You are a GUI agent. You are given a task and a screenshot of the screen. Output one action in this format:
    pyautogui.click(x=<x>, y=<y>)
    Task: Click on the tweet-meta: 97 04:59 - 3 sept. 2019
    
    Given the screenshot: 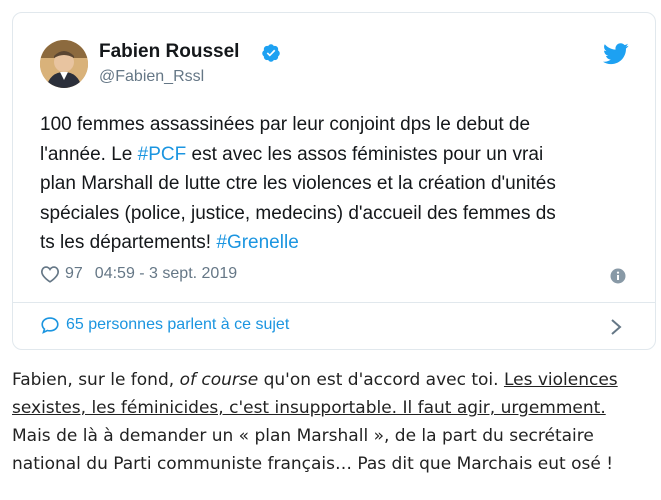 What is the action you would take?
    pyautogui.click(x=138, y=274)
    